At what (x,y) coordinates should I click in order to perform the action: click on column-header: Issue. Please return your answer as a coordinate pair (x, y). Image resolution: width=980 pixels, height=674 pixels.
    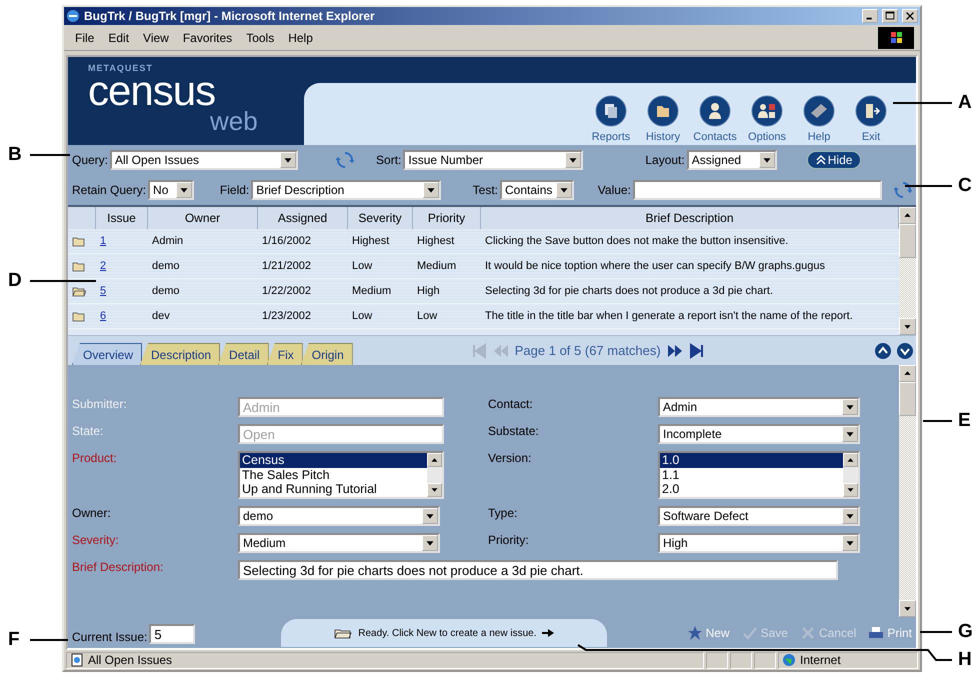
    Looking at the image, I should click on (122, 218).